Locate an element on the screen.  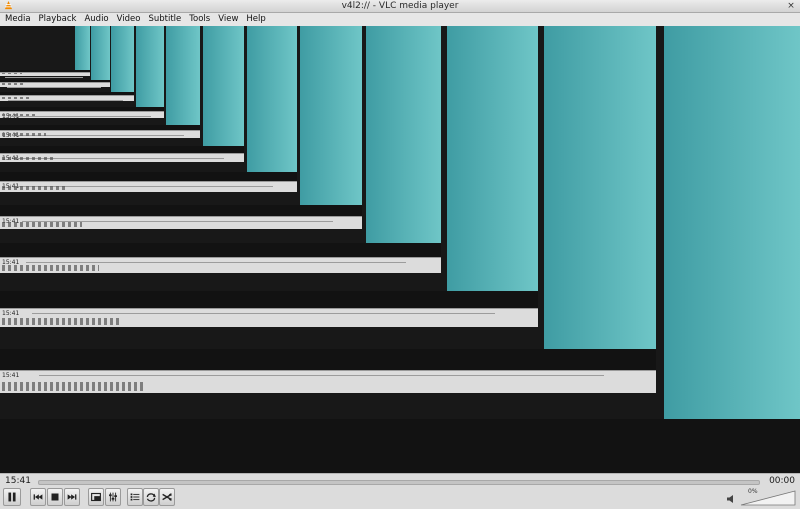
fullscreen-icon is located at coordinates (96, 497).